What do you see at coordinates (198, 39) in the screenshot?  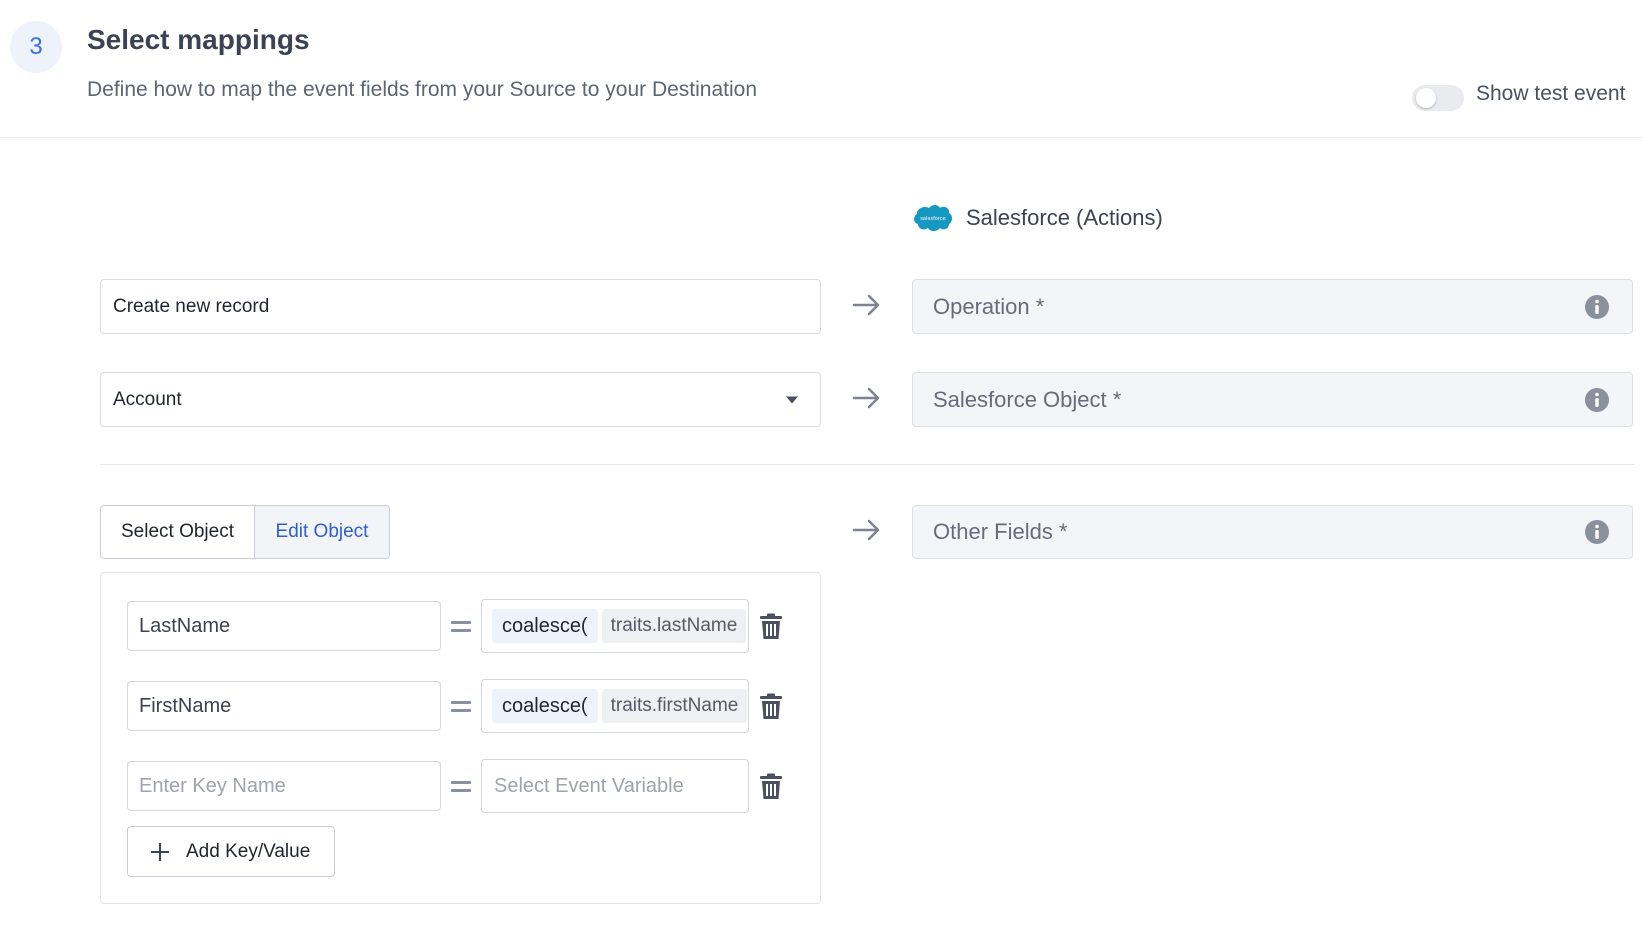 I see `page-title: Select mappings` at bounding box center [198, 39].